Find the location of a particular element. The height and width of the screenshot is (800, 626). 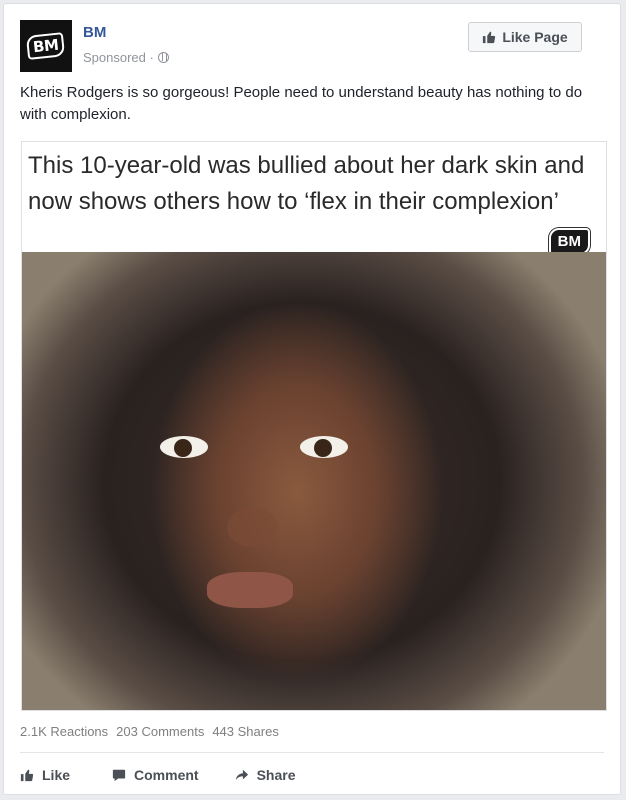

post-meta: Sponsored · is located at coordinates (126, 57).